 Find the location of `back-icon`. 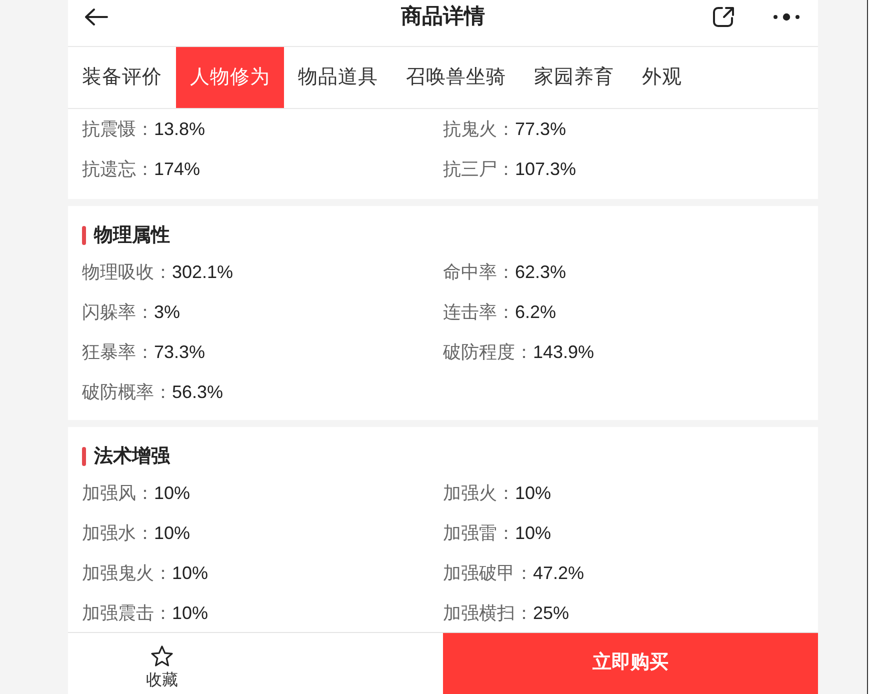

back-icon is located at coordinates (96, 17).